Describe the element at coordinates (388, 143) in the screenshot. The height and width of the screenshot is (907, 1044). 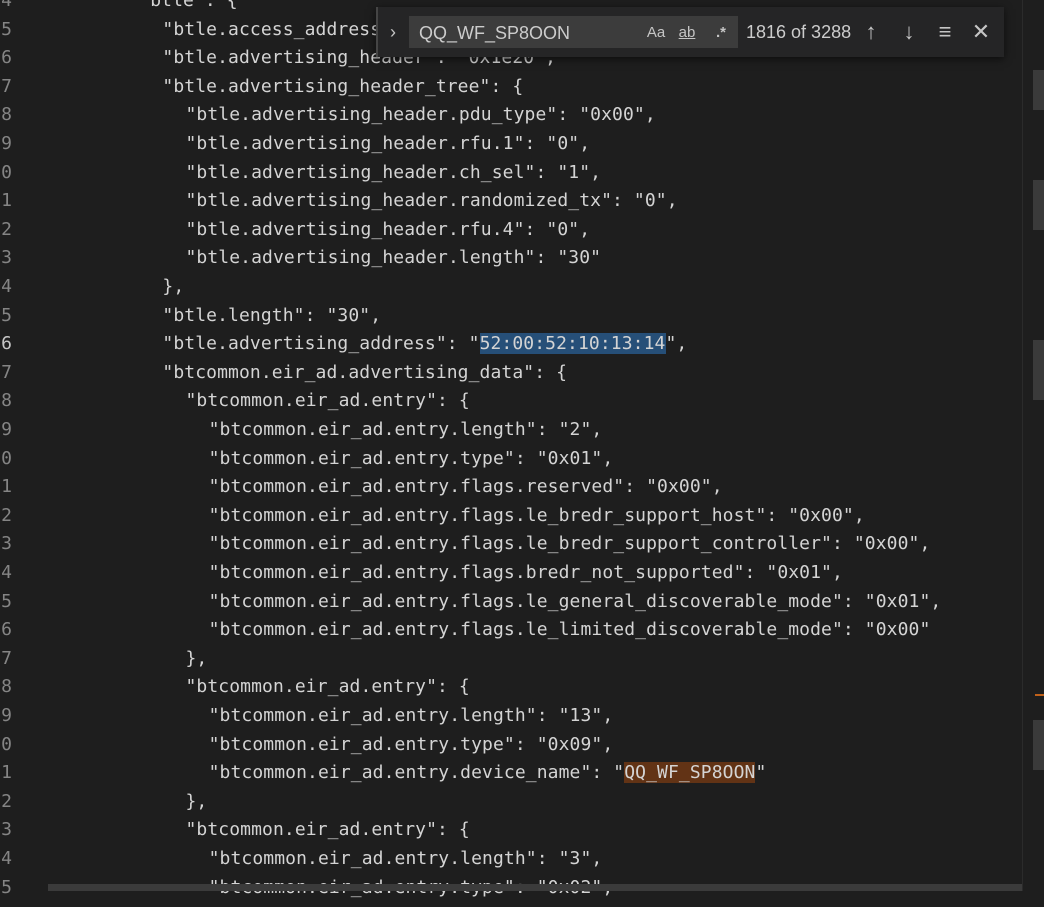
I see `code-content: "btle.advertising_header.rfu.1": "0",` at that location.